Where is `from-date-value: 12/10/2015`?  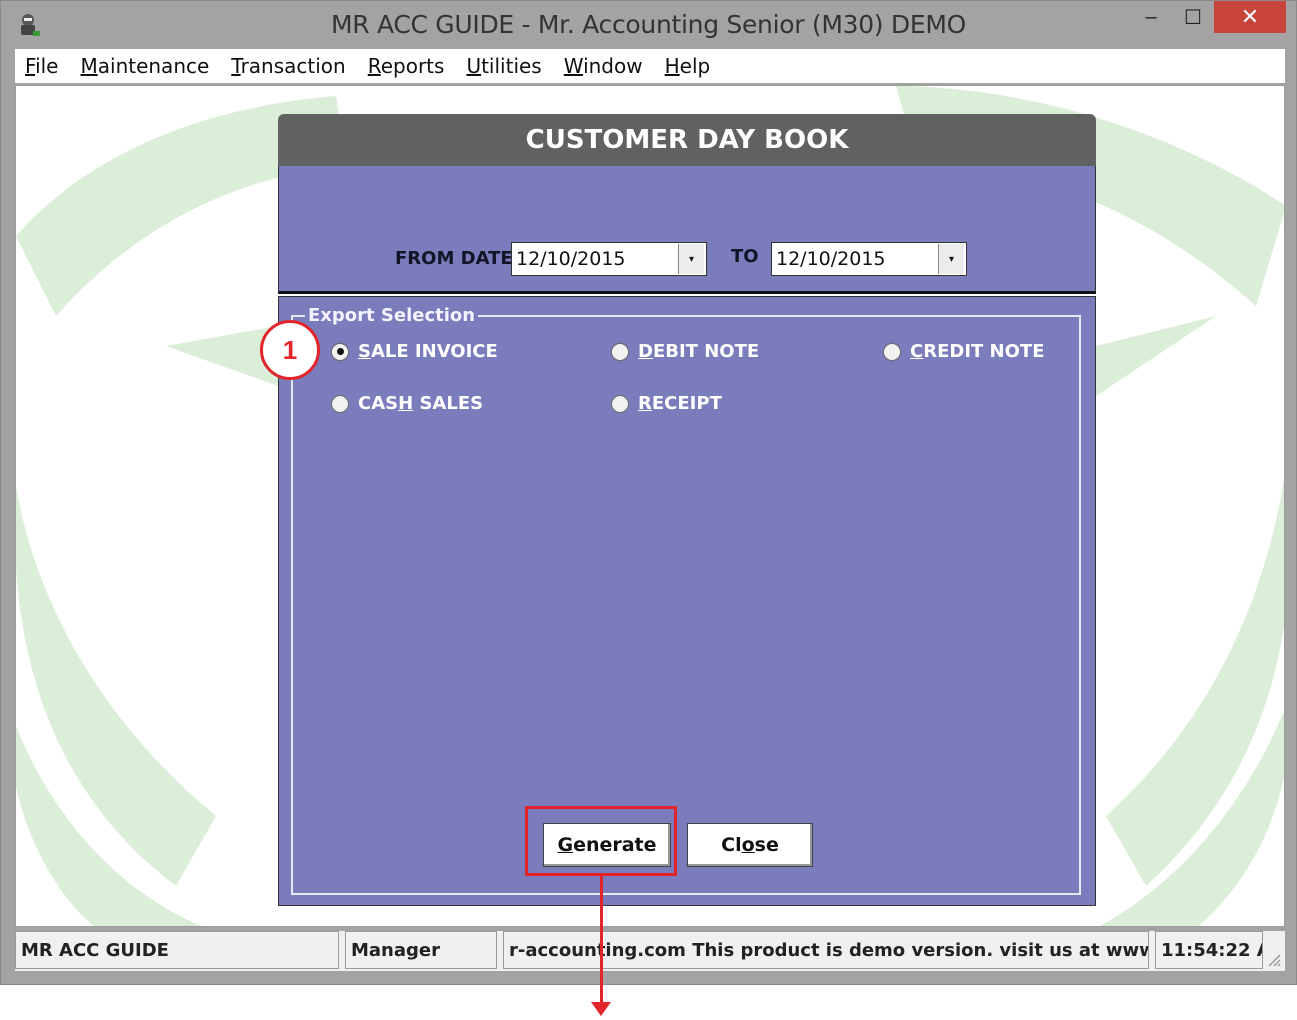
from-date-value: 12/10/2015 is located at coordinates (595, 259).